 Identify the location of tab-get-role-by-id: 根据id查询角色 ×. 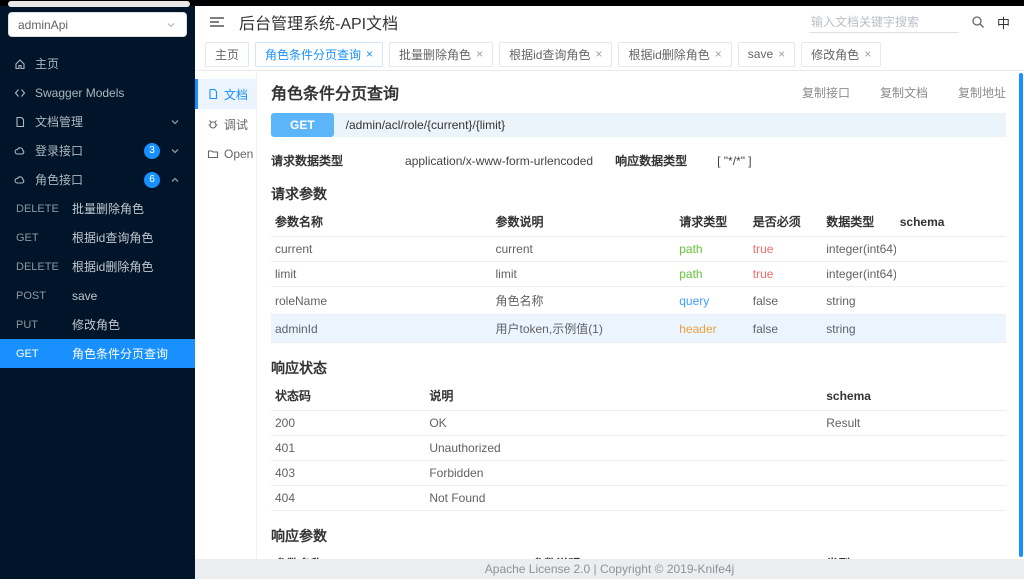
(556, 54).